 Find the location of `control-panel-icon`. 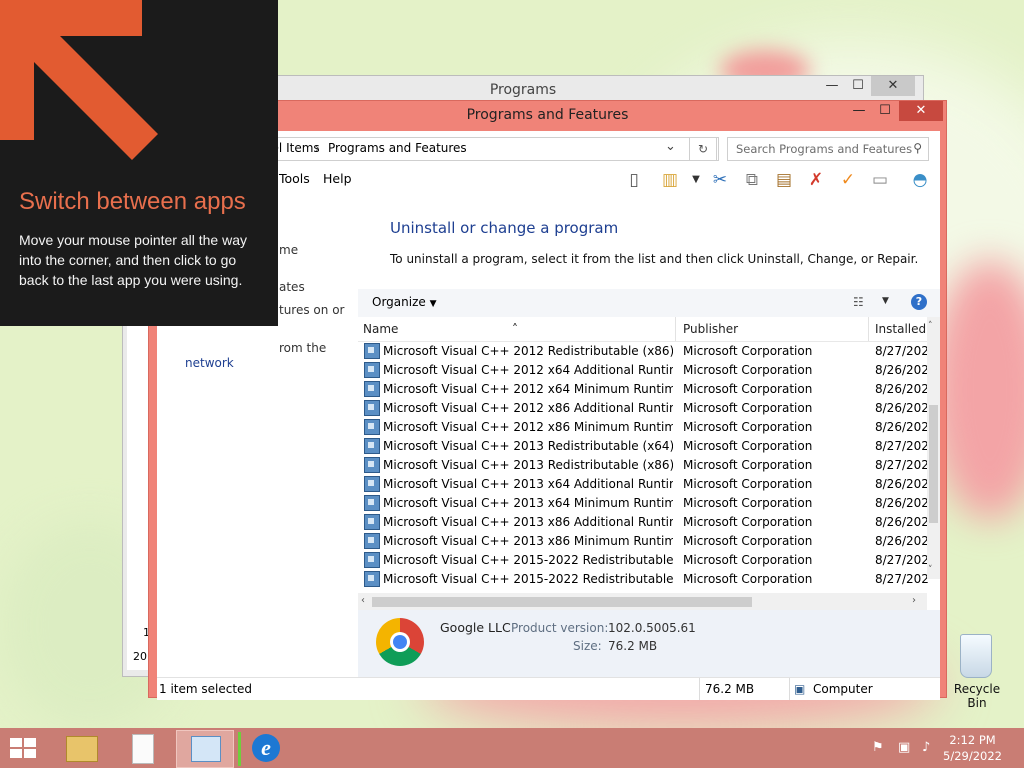

control-panel-icon is located at coordinates (206, 749).